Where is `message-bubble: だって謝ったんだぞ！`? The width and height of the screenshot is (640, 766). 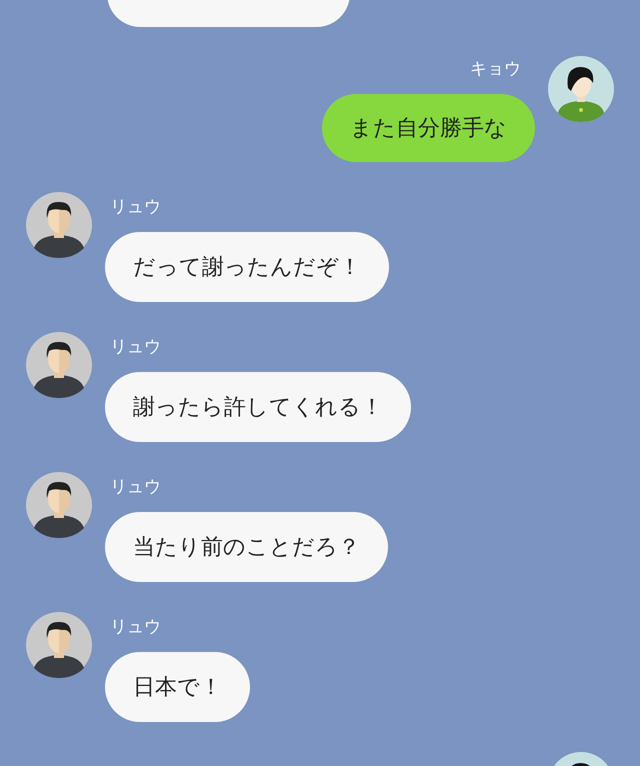 message-bubble: だって謝ったんだぞ！ is located at coordinates (247, 267).